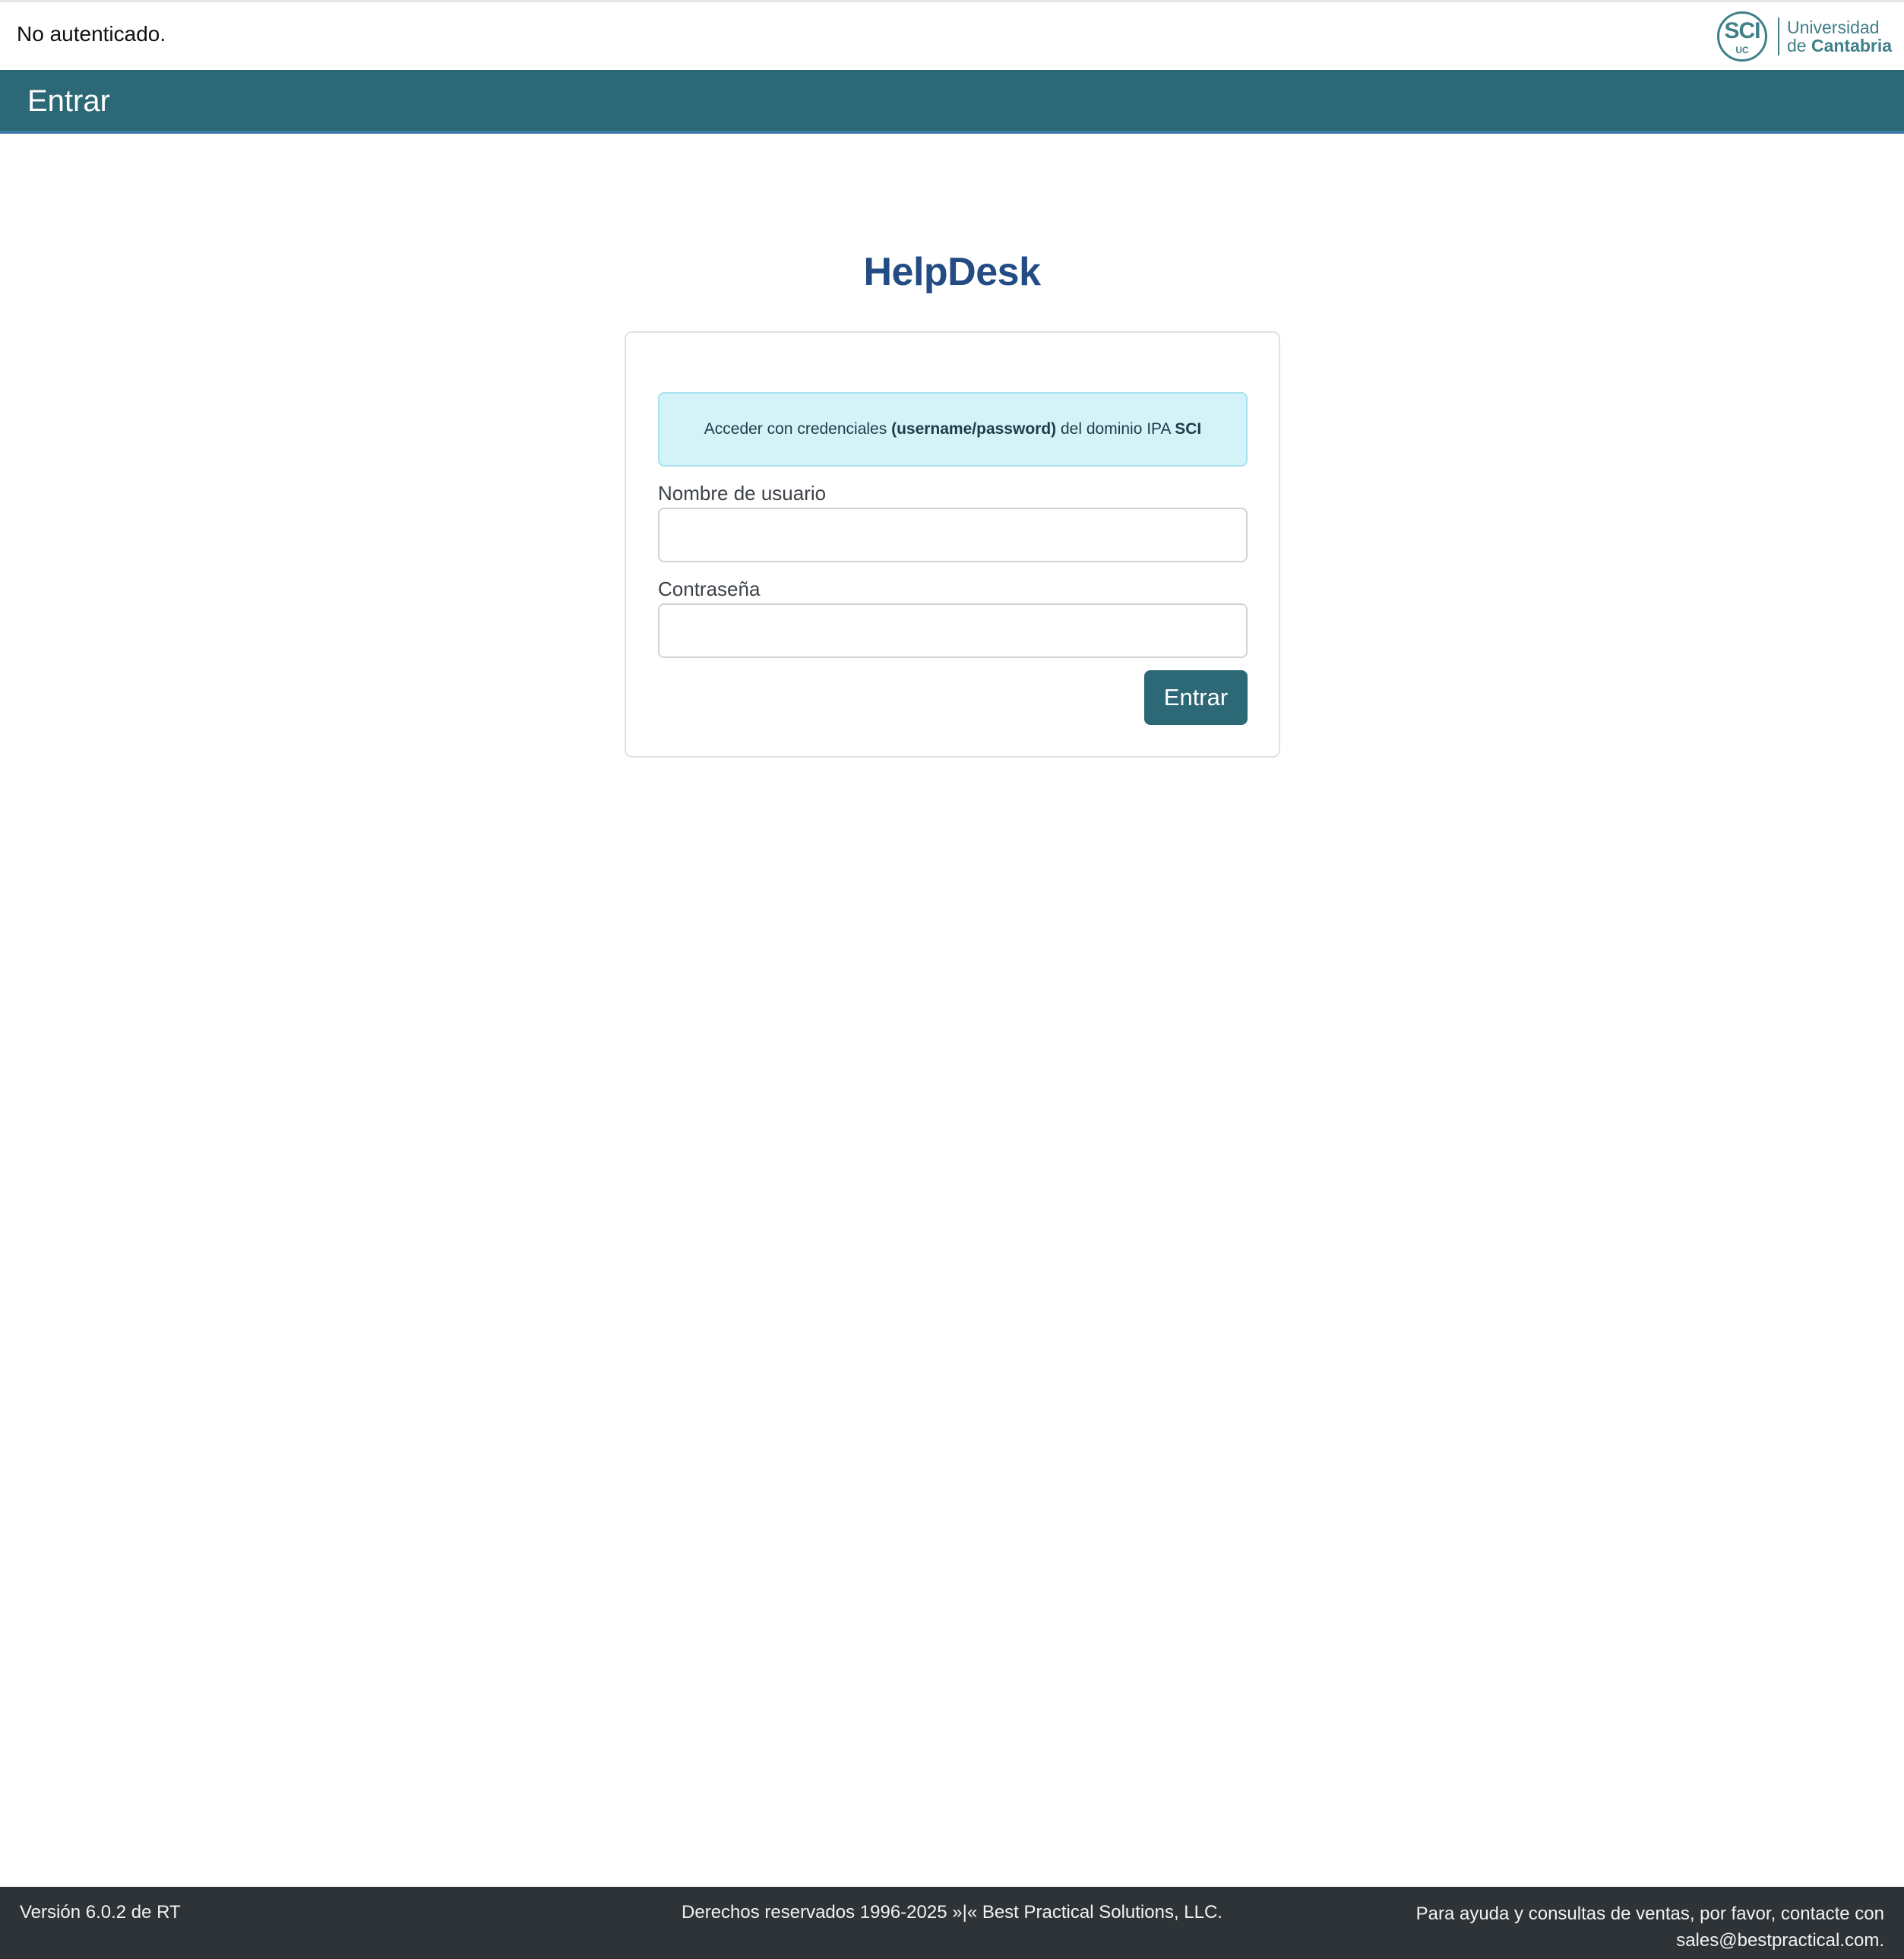 The height and width of the screenshot is (1959, 1904). Describe the element at coordinates (1799, 45) in the screenshot. I see `logo-text-line2-prefix: de` at that location.